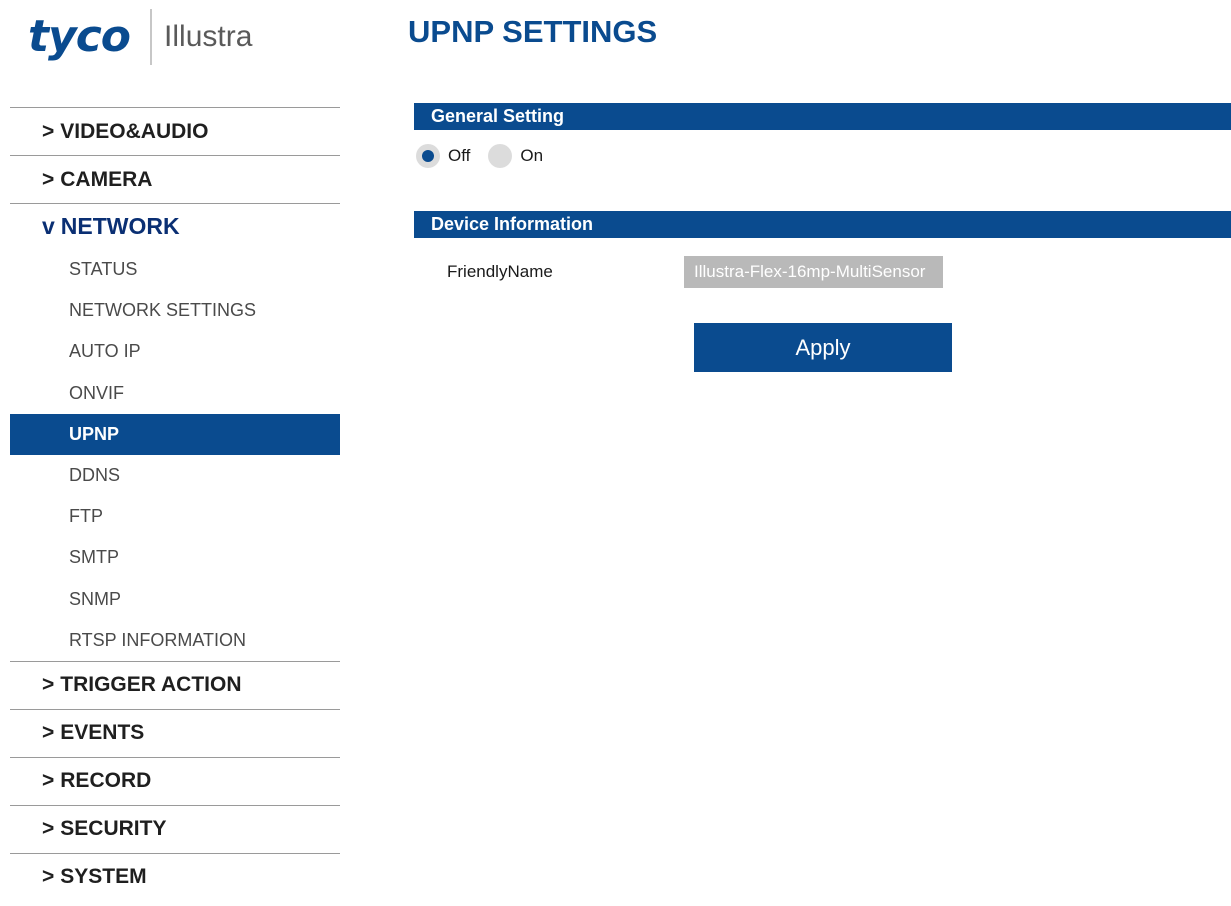 The image size is (1231, 906). I want to click on nav-auto-ip: AUTO IP, so click(175, 351).